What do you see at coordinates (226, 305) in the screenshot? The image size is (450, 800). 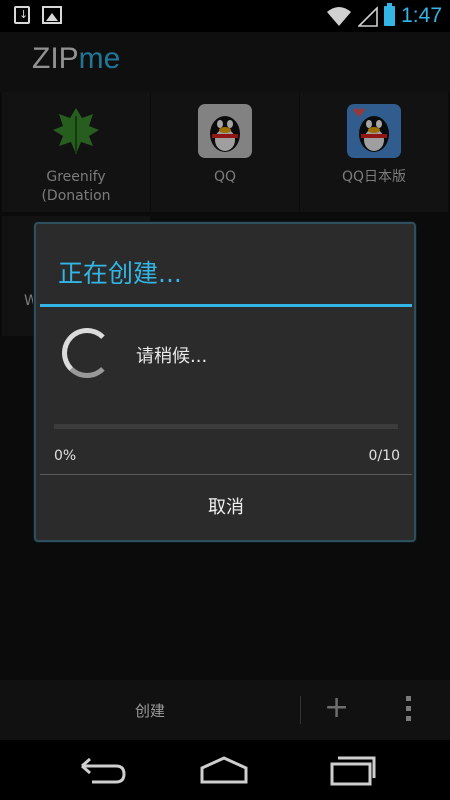 I see `title-divider` at bounding box center [226, 305].